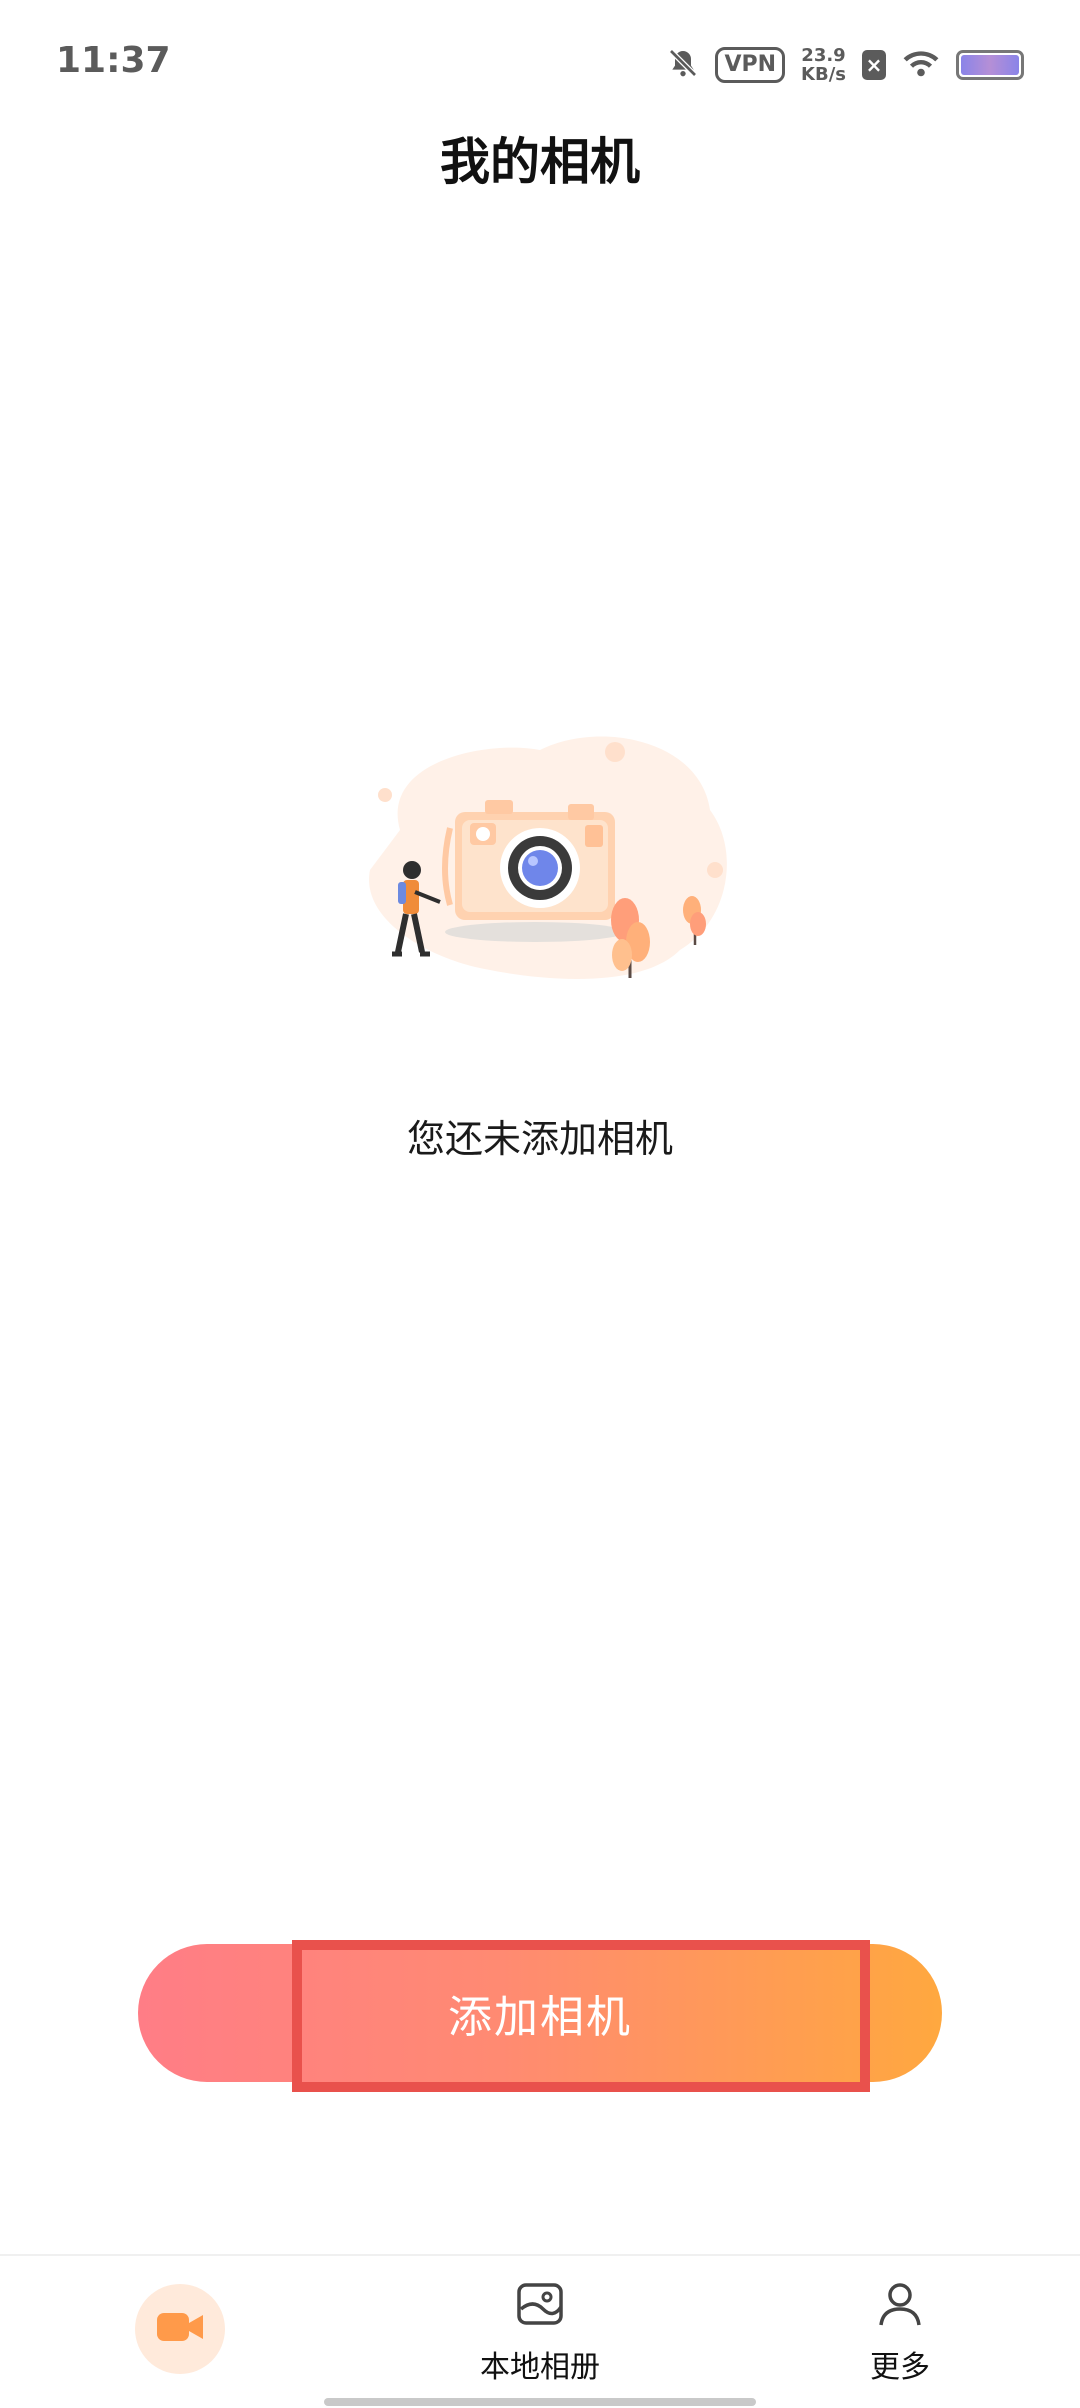 This screenshot has width=1080, height=2408. What do you see at coordinates (540, 60) in the screenshot?
I see `status-bar: 11:37 VPN 23.9 KB/s ×` at bounding box center [540, 60].